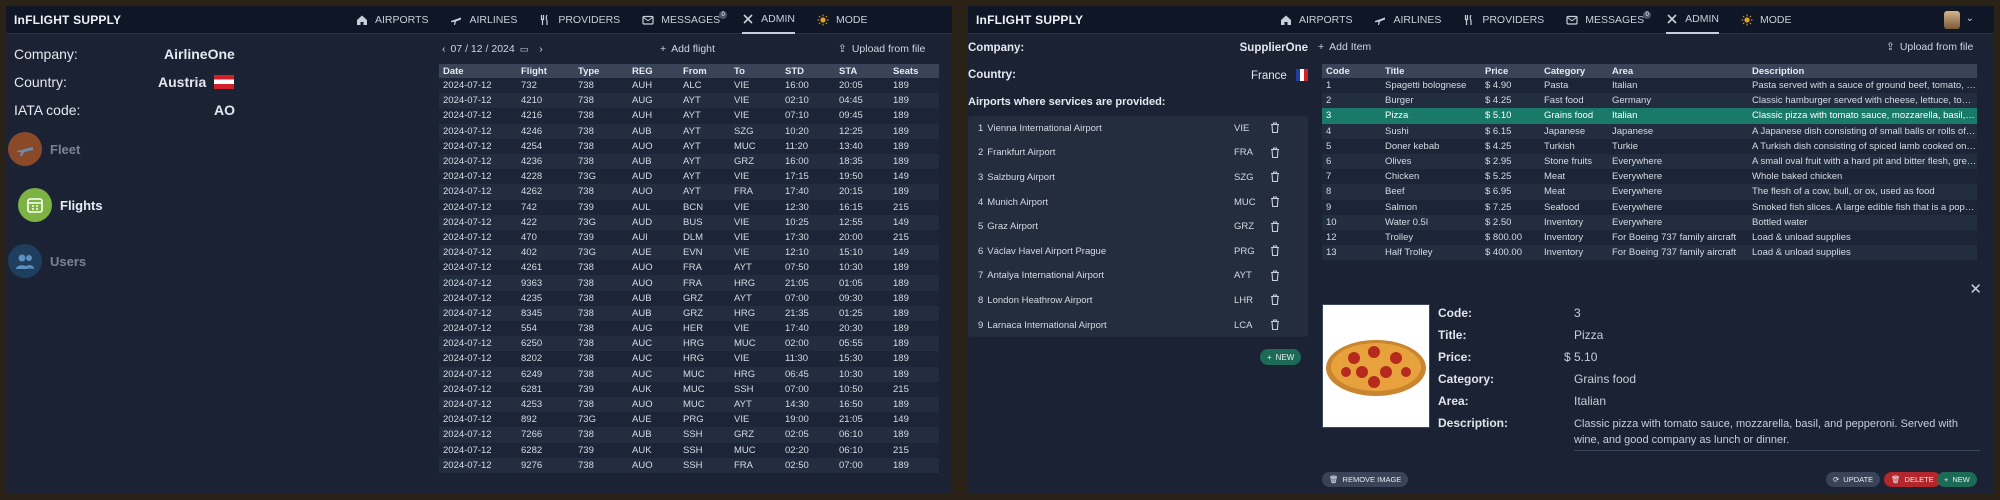 This screenshot has width=2000, height=500. Describe the element at coordinates (1138, 276) in the screenshot. I see `list-item: 7 Antalya International Airport AYT` at that location.